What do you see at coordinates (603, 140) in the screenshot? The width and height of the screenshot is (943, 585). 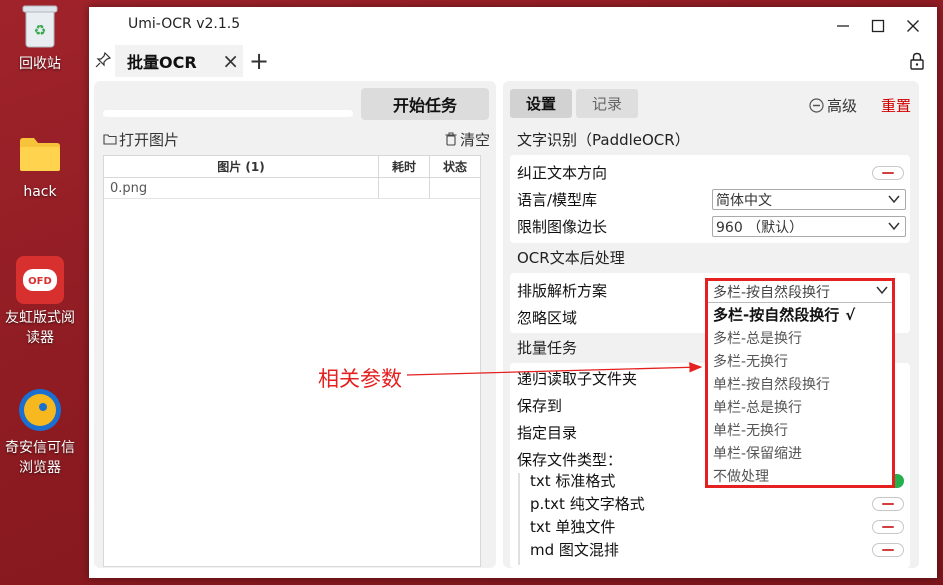 I see `section-ocr-title: 文字识别（PaddleOCR）` at bounding box center [603, 140].